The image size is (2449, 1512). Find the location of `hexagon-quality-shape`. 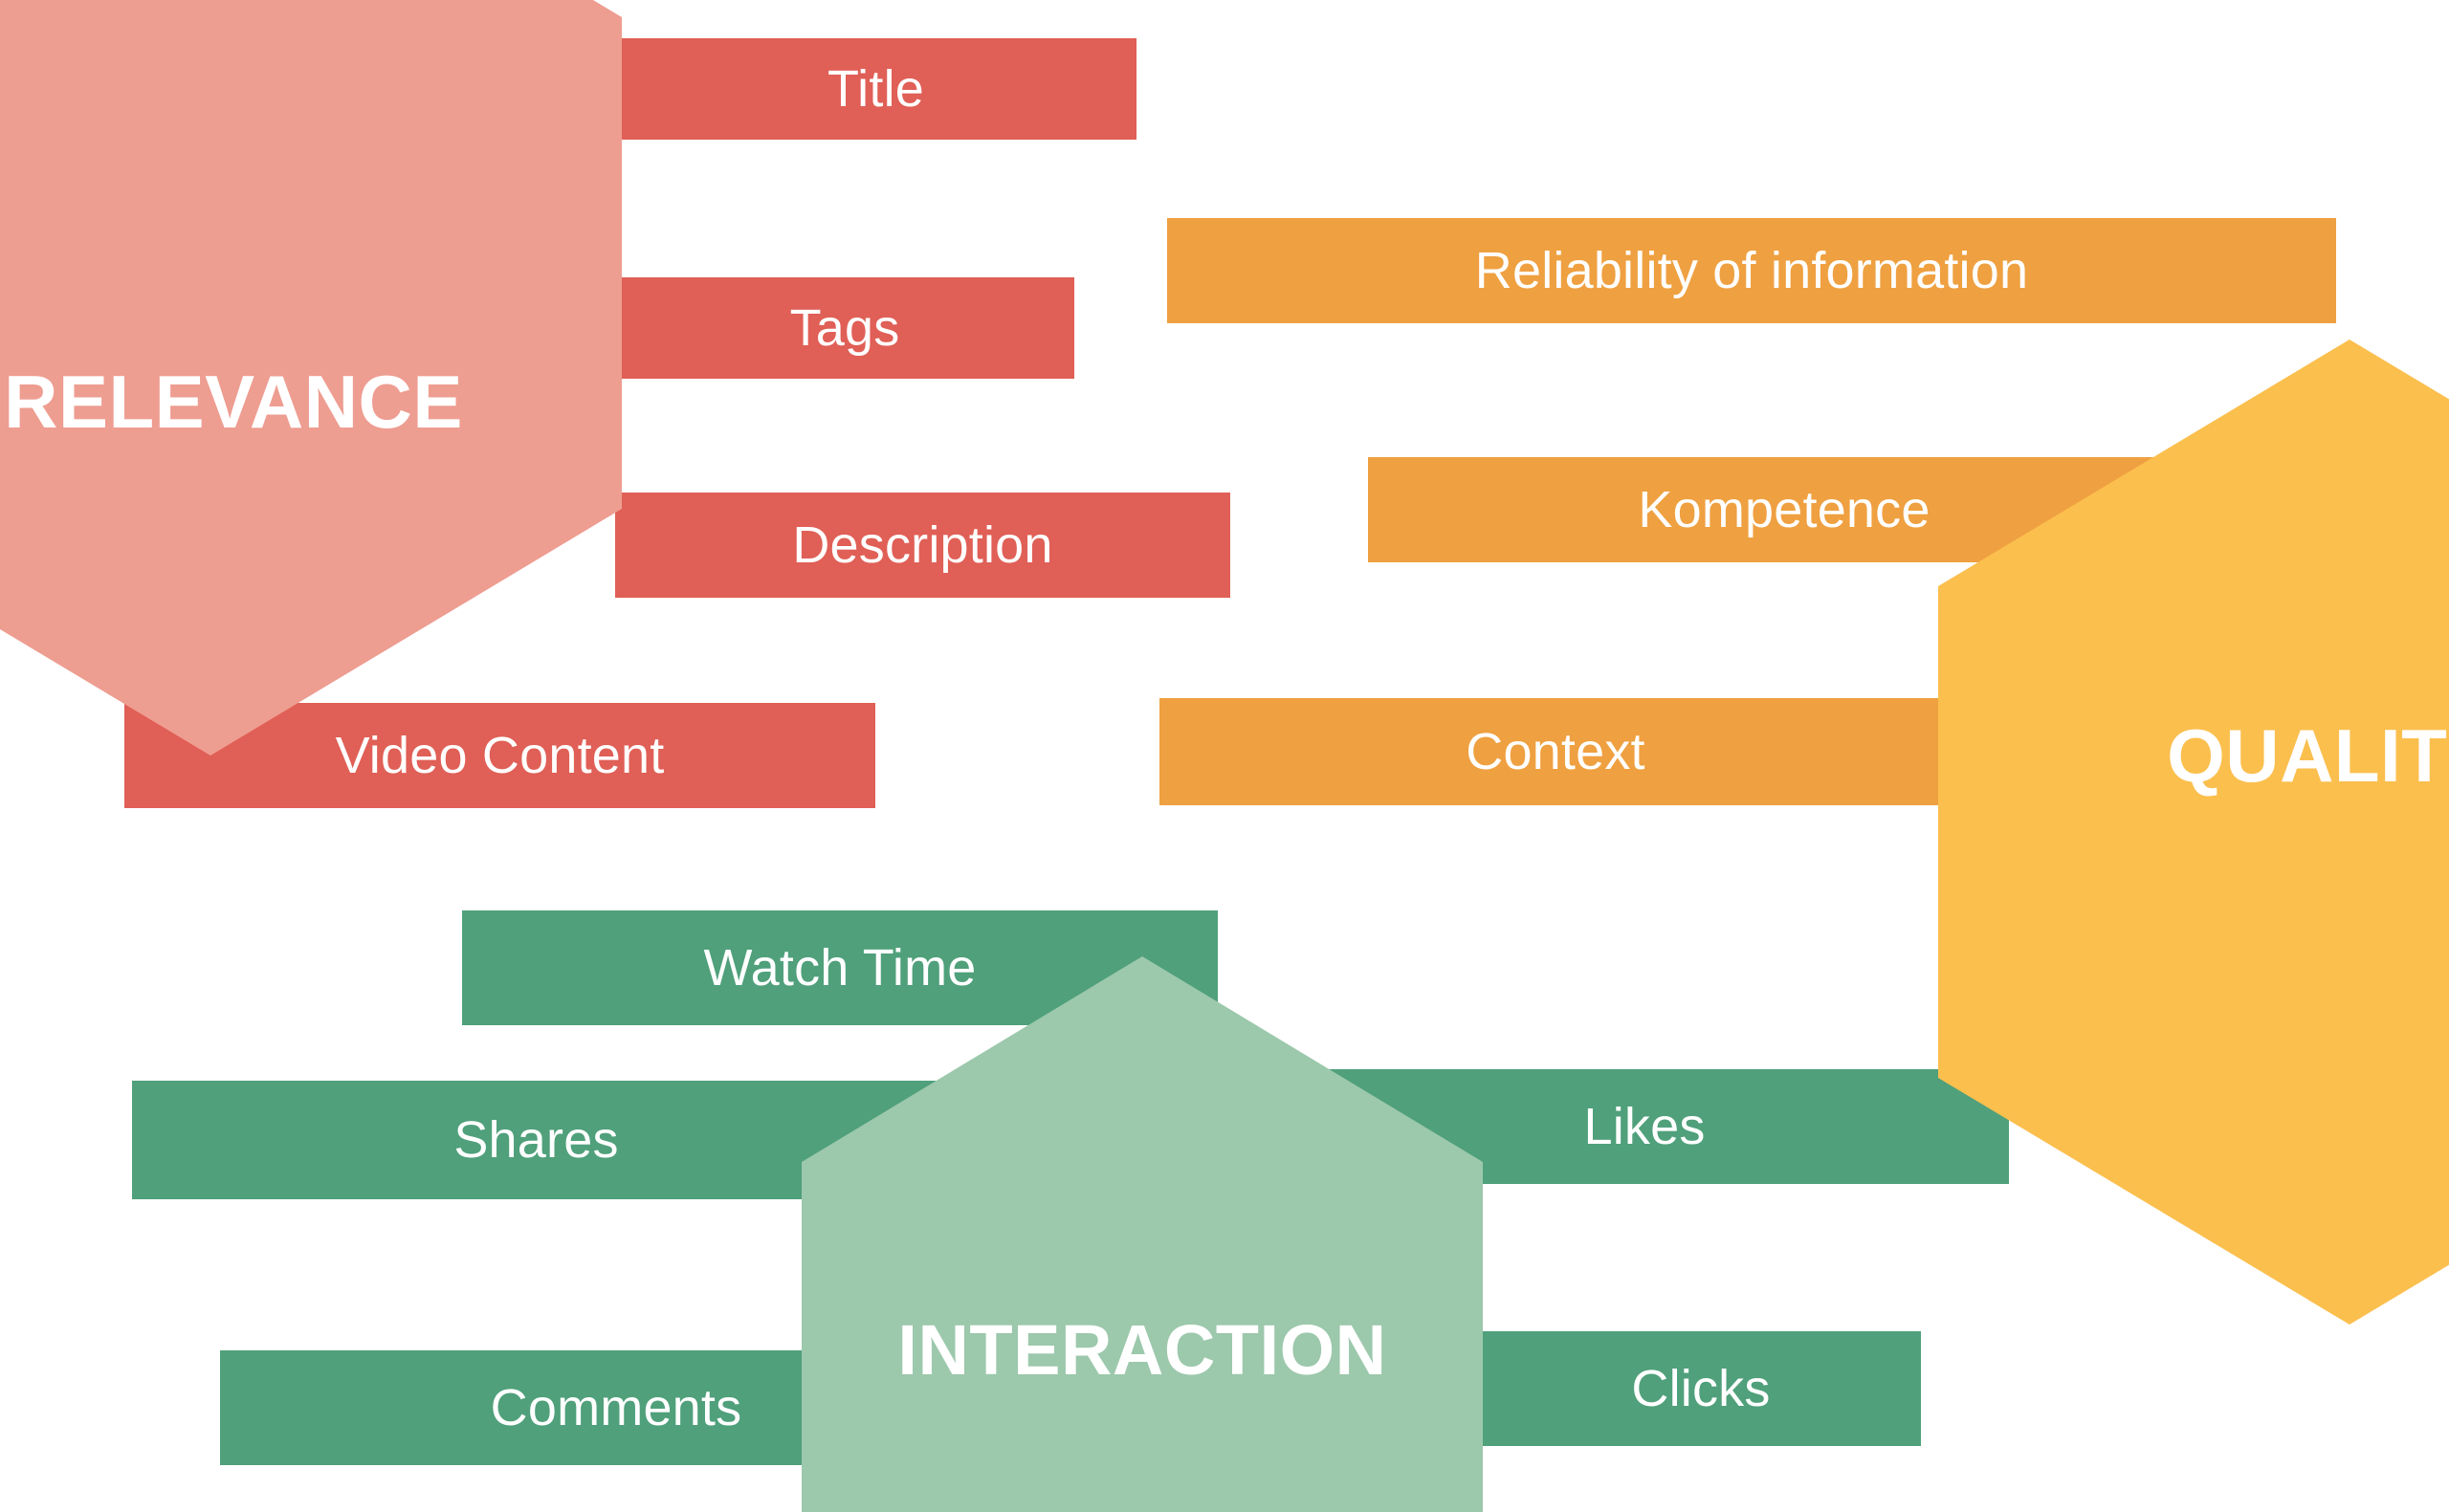

hexagon-quality-shape is located at coordinates (2194, 832).